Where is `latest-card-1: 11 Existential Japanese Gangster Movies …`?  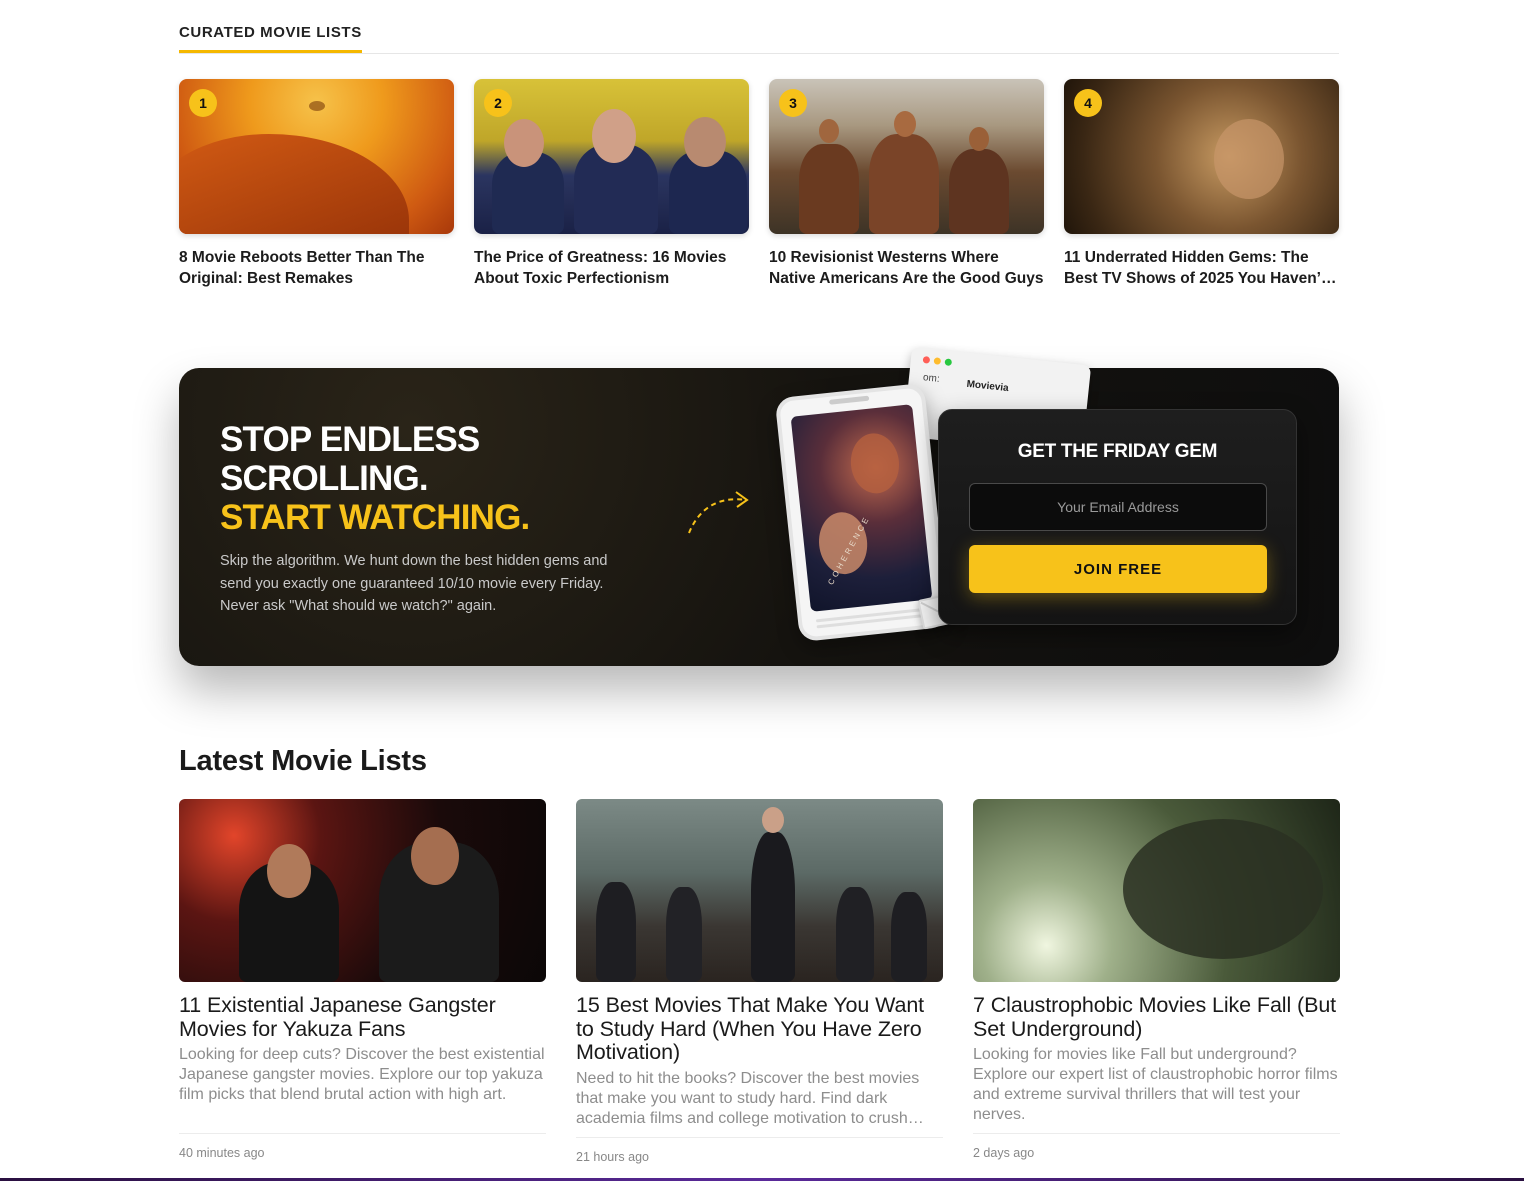 latest-card-1: 11 Existential Japanese Gangster Movies … is located at coordinates (362, 981).